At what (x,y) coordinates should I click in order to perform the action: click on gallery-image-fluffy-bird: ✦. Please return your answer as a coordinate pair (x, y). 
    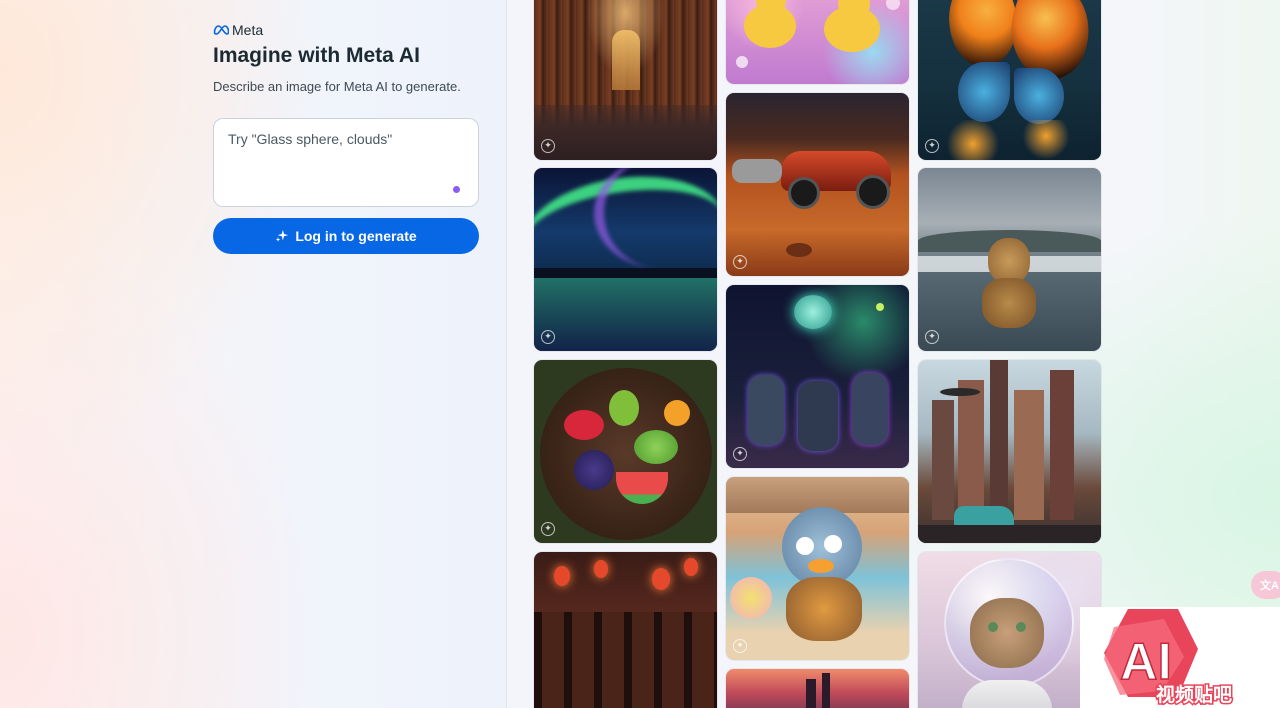
    Looking at the image, I should click on (817, 568).